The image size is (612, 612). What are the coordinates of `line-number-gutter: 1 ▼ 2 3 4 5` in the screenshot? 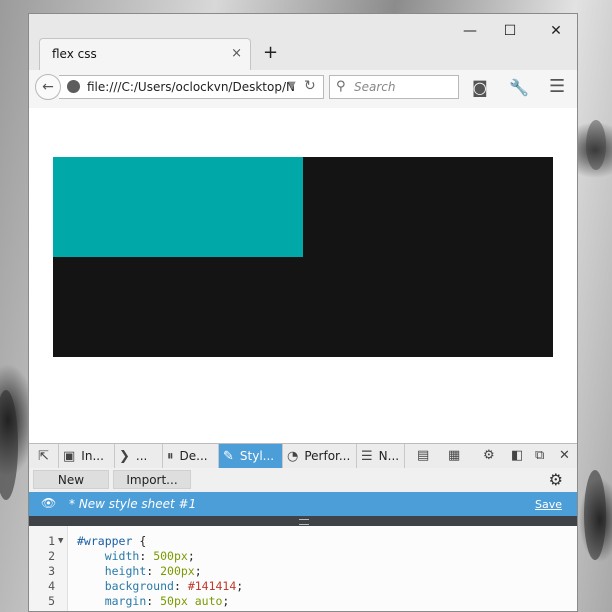 It's located at (48, 568).